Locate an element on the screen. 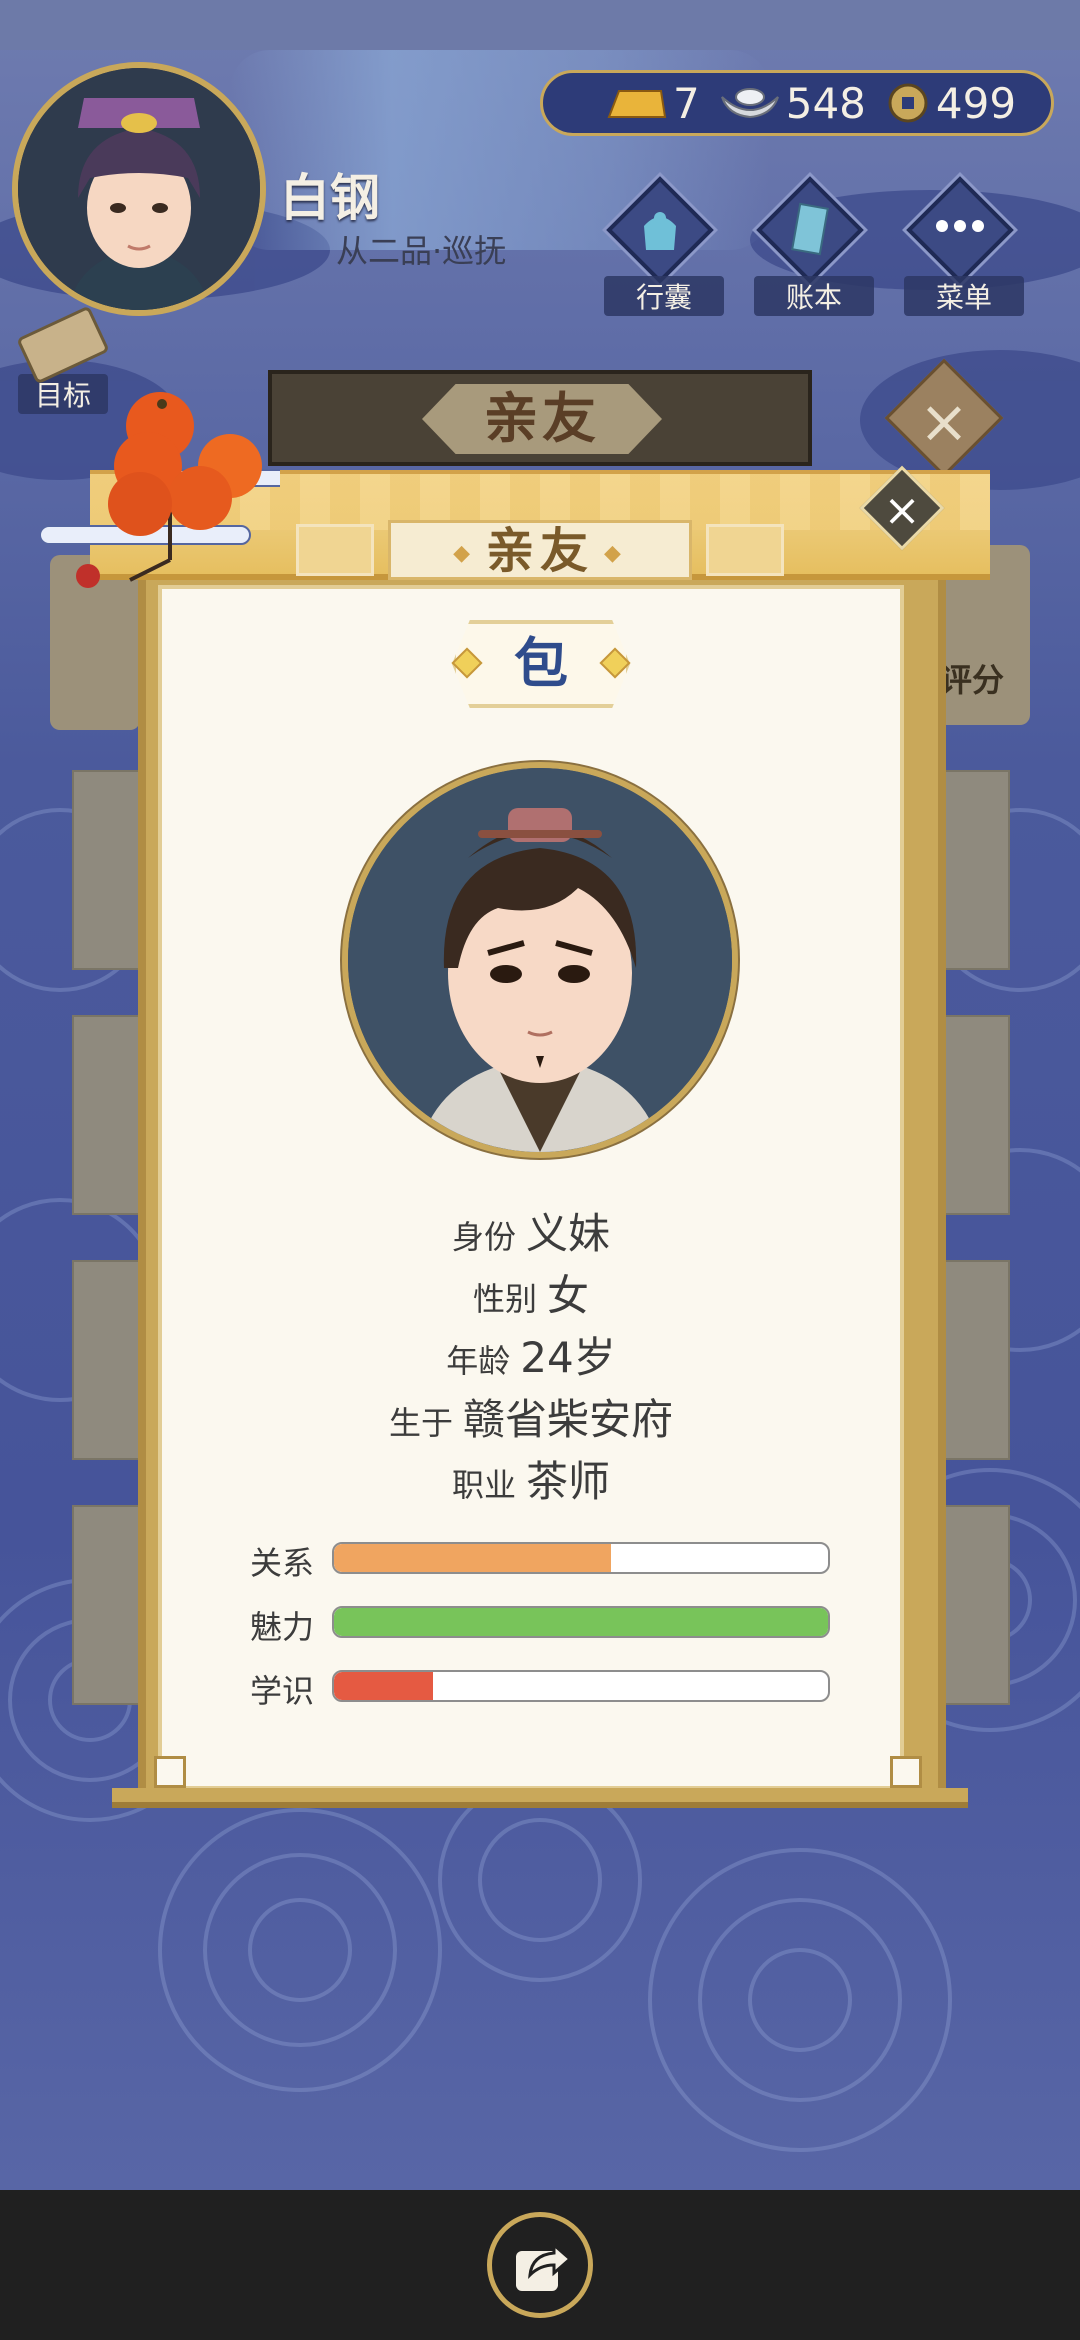 This screenshot has height=2340, width=1080. status-strip is located at coordinates (540, 25).